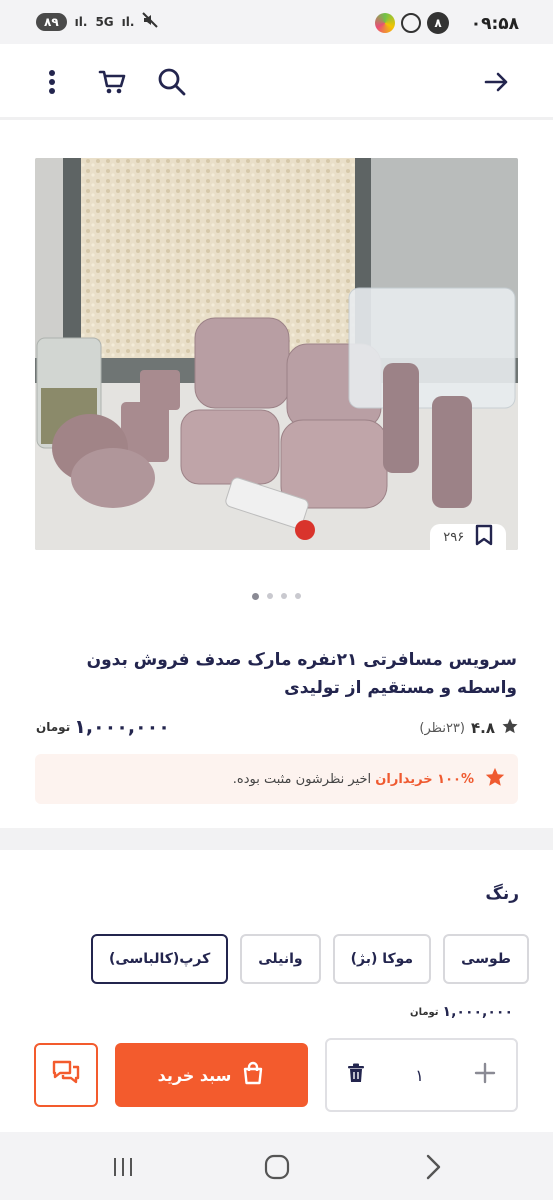  Describe the element at coordinates (482, 728) in the screenshot. I see `rating-value: ۴.۸` at that location.